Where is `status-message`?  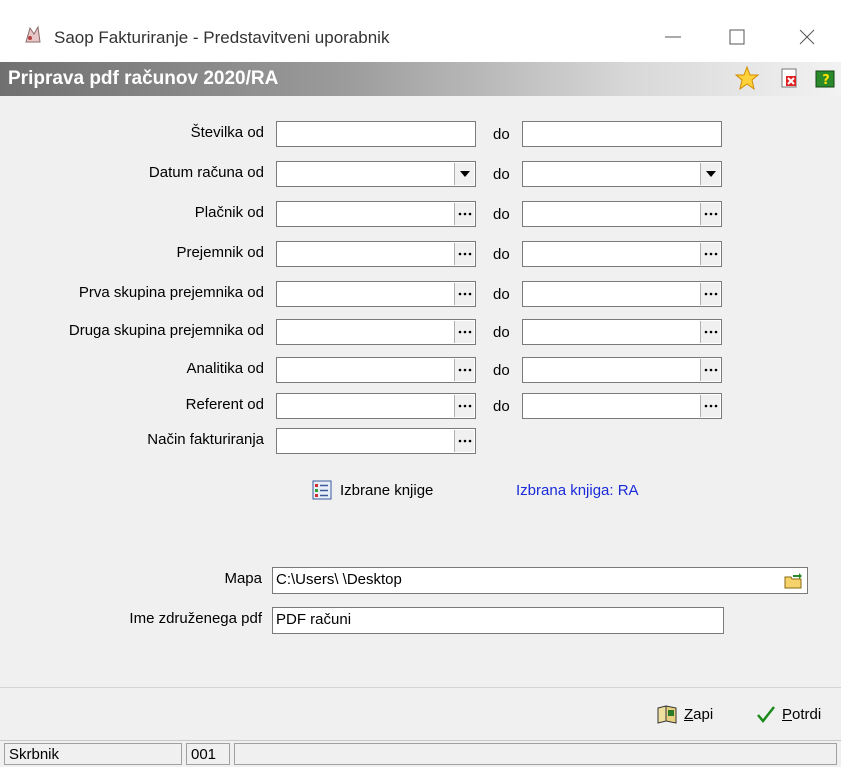 status-message is located at coordinates (535, 754).